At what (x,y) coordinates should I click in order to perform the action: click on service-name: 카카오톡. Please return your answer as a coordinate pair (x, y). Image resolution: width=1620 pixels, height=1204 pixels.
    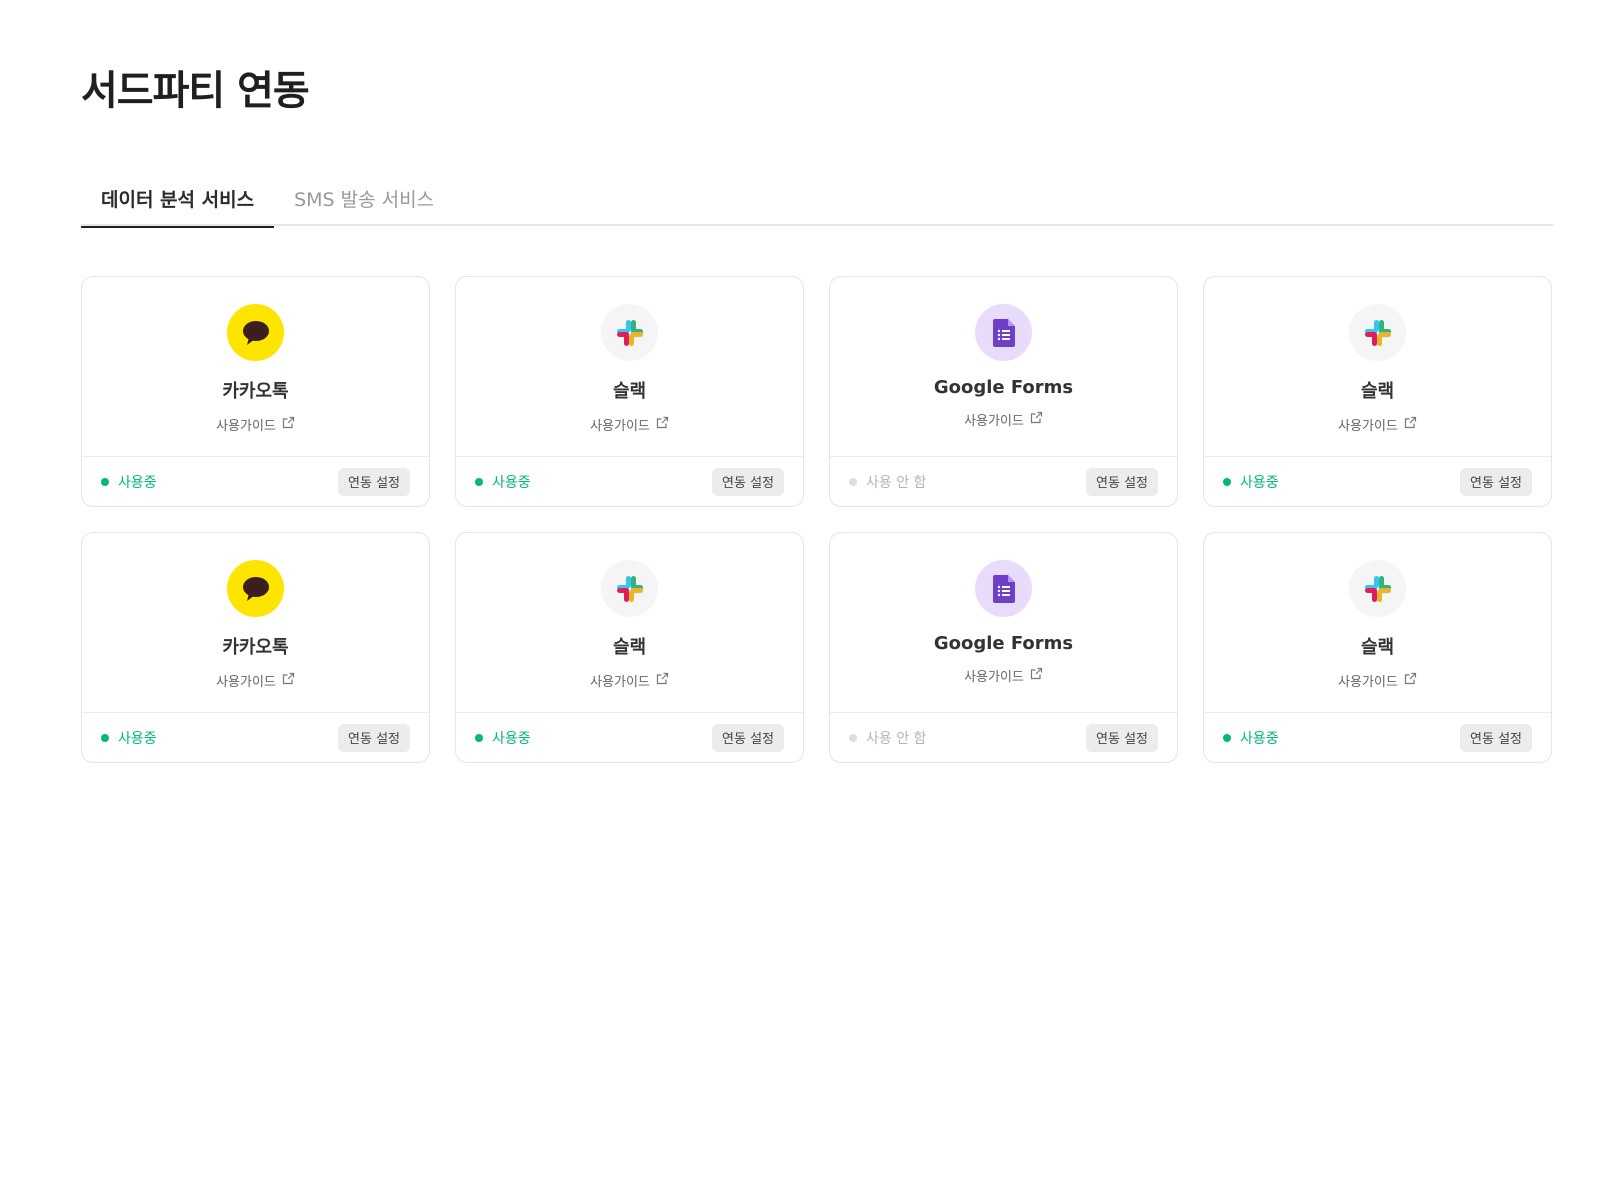
    Looking at the image, I should click on (255, 391).